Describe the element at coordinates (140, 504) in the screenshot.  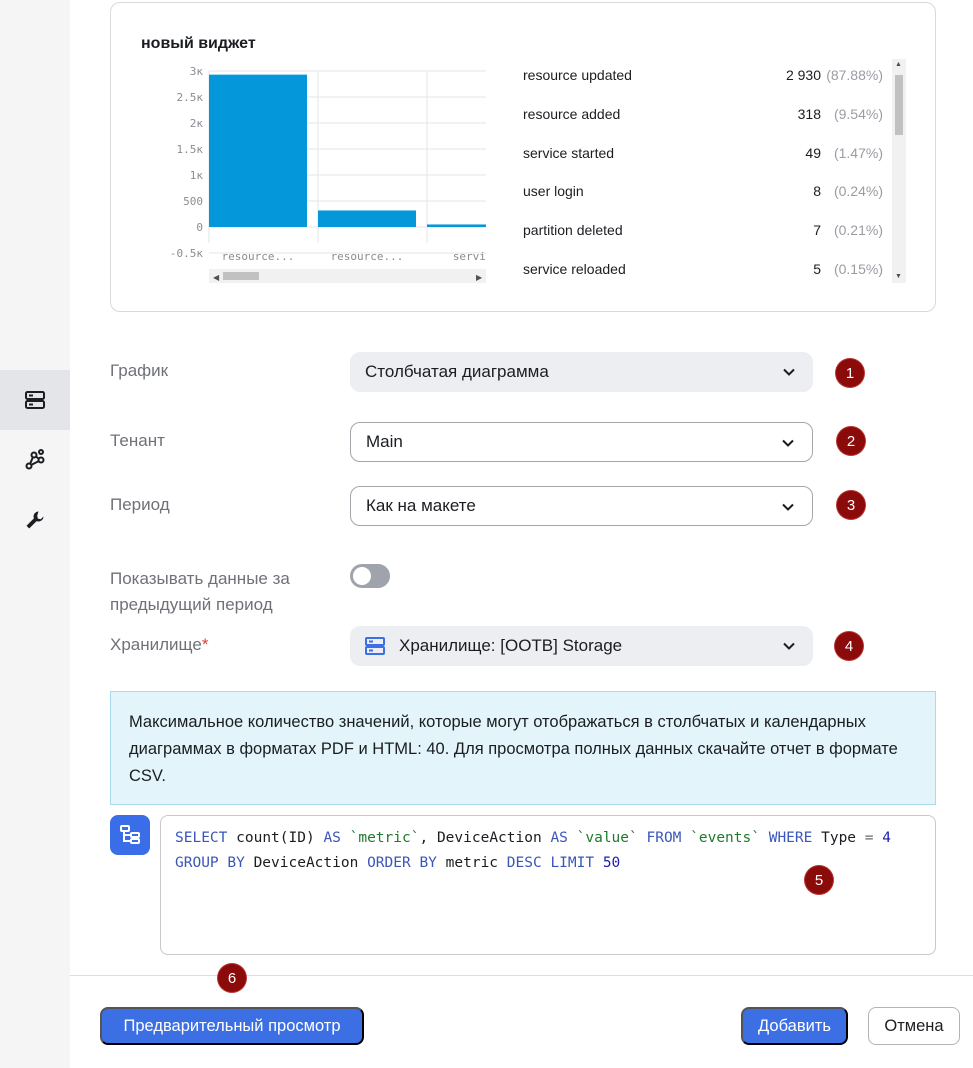
I see `period-label: Период` at that location.